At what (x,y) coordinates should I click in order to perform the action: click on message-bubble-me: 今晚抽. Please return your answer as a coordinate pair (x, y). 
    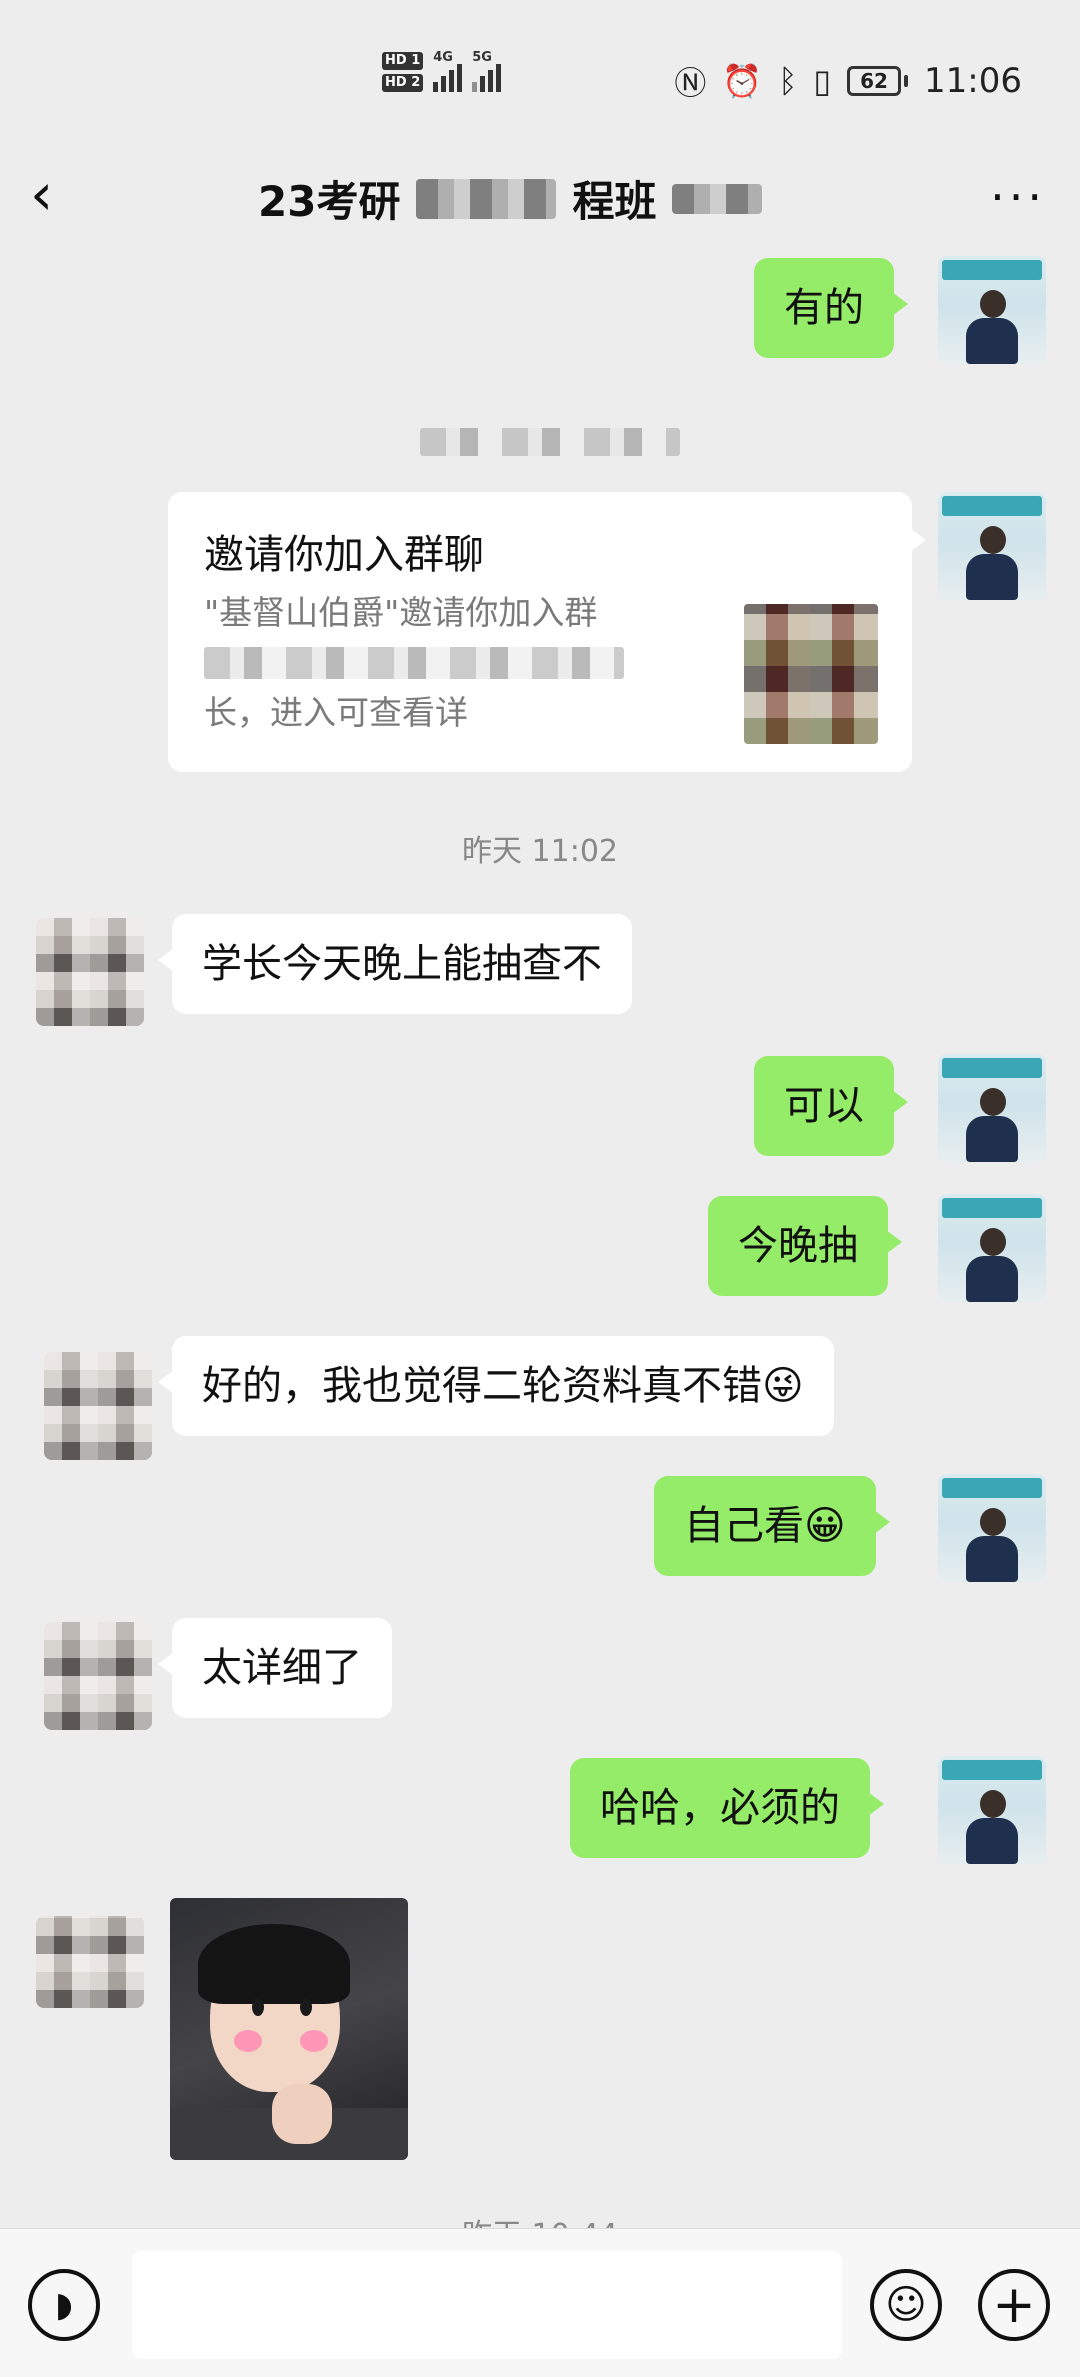
    Looking at the image, I should click on (805, 1246).